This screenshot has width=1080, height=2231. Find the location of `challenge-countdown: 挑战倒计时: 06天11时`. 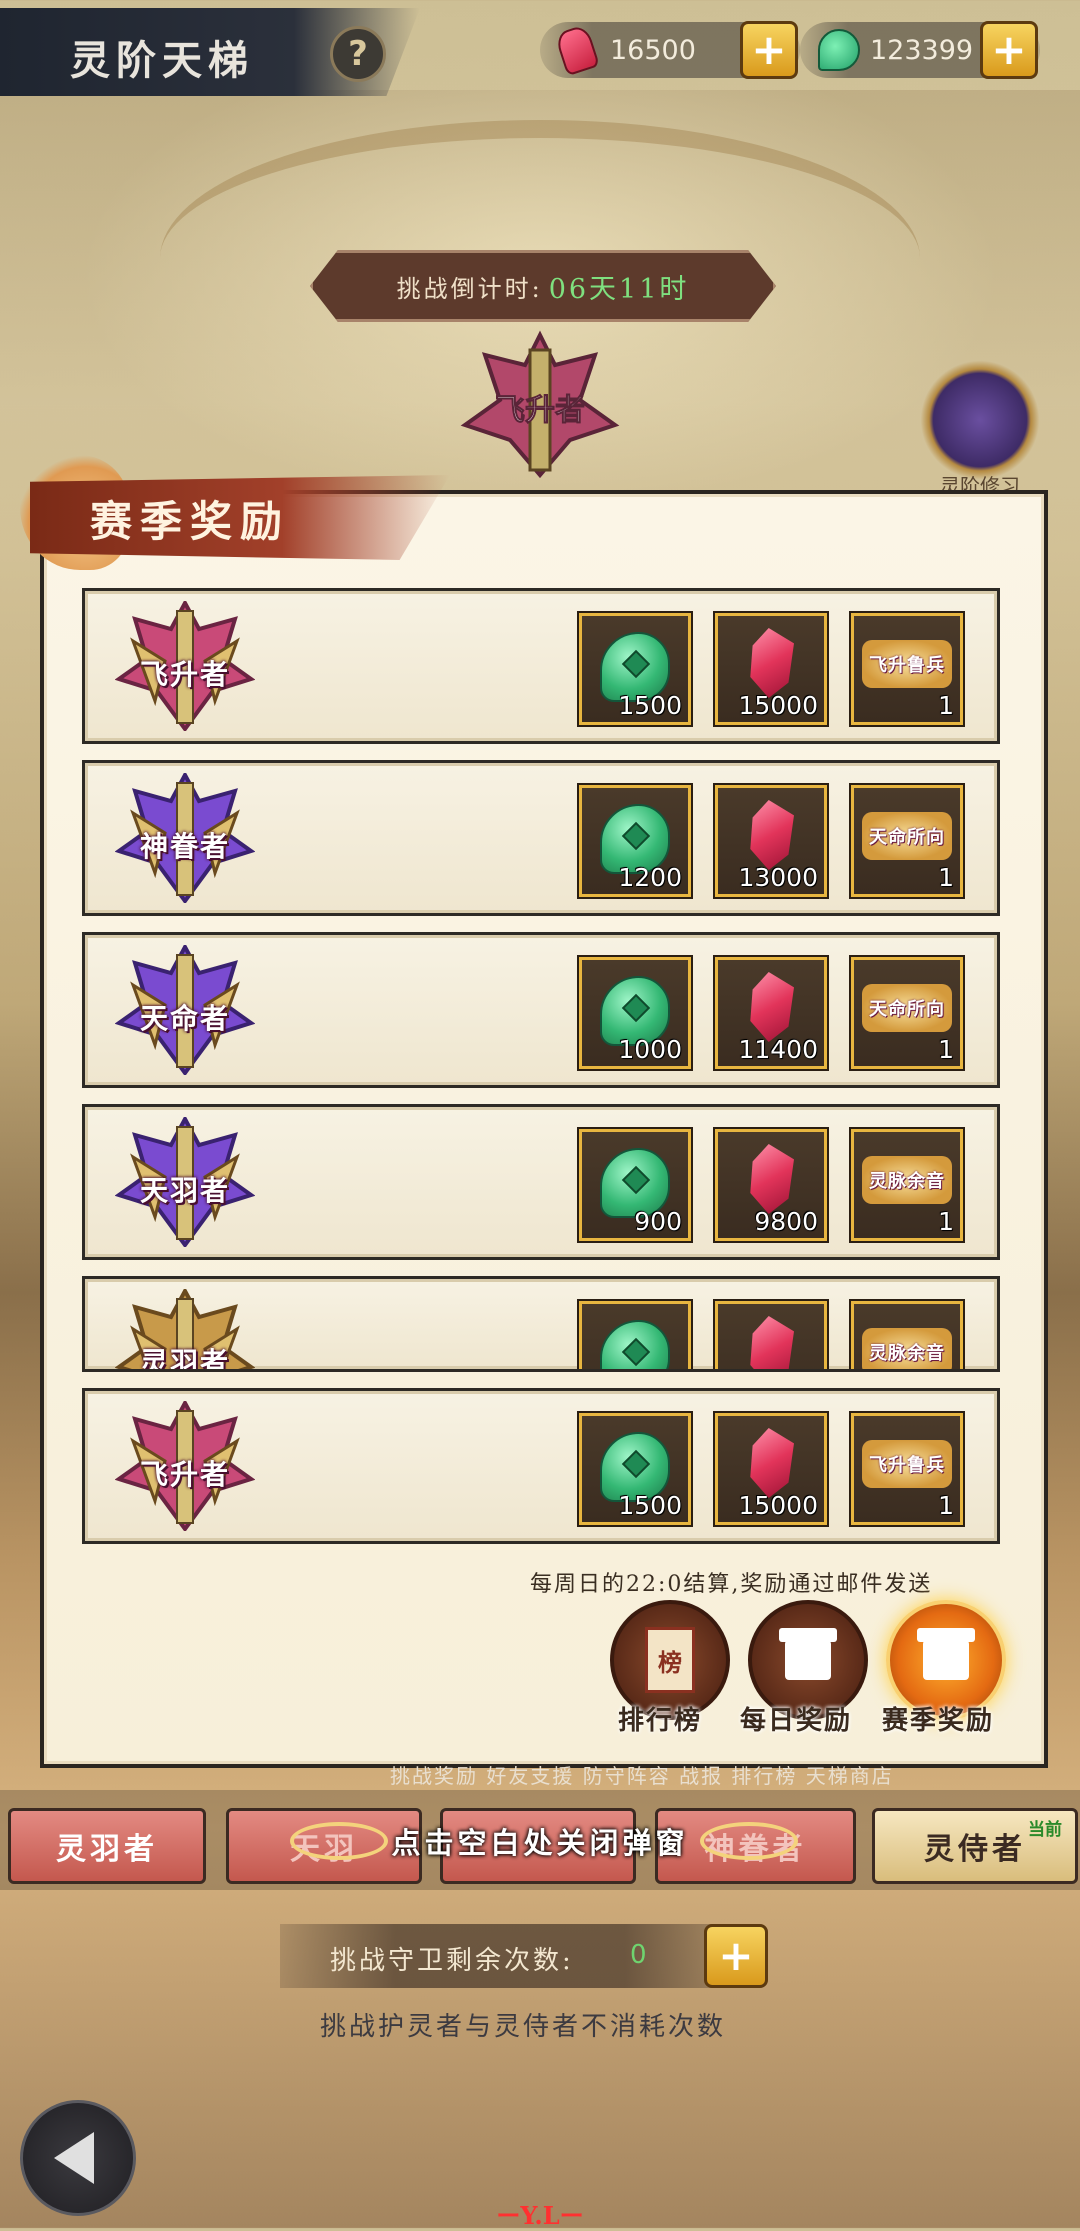

challenge-countdown: 挑战倒计时: 06天11时 is located at coordinates (543, 286).